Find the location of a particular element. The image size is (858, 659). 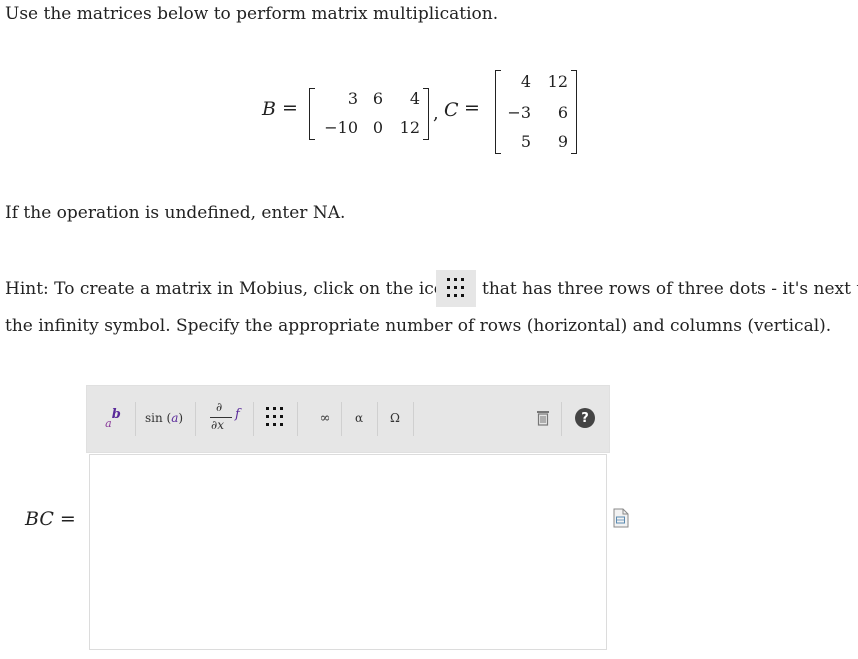

partial-top: ∂ is located at coordinates (219, 407).